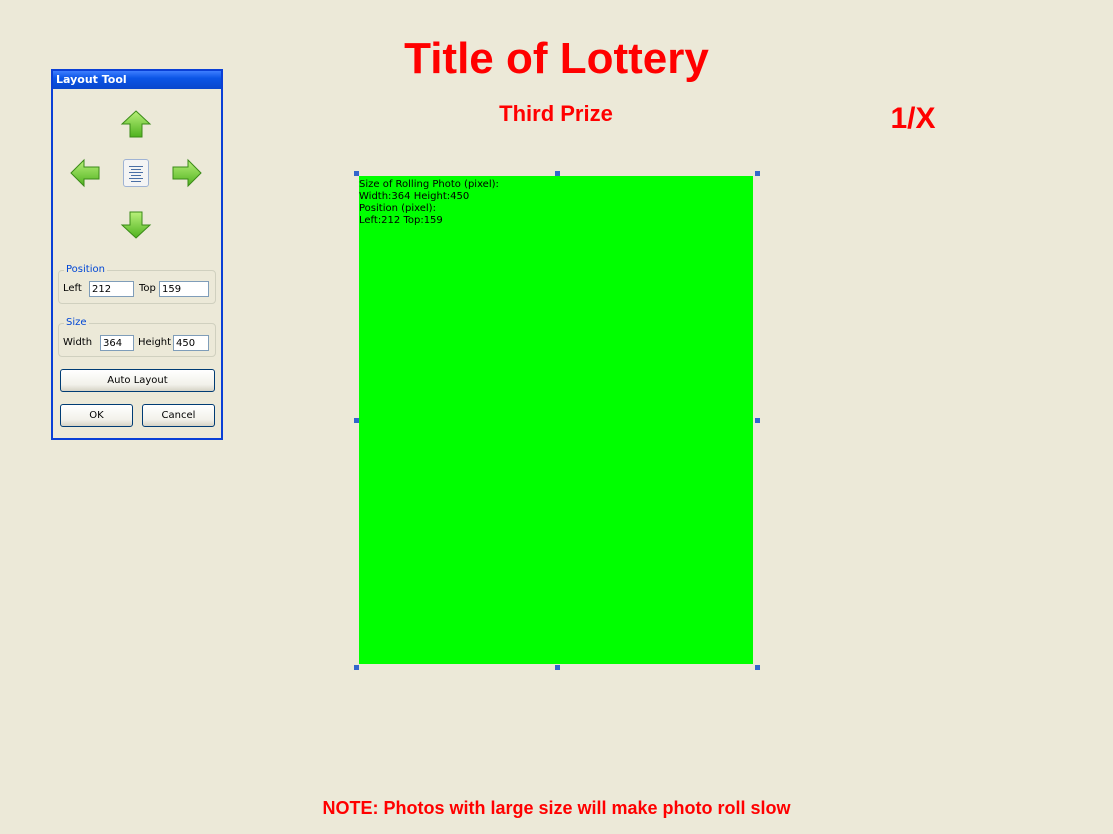 The image size is (1113, 834). What do you see at coordinates (757, 667) in the screenshot?
I see `resize-handle-bottom-right` at bounding box center [757, 667].